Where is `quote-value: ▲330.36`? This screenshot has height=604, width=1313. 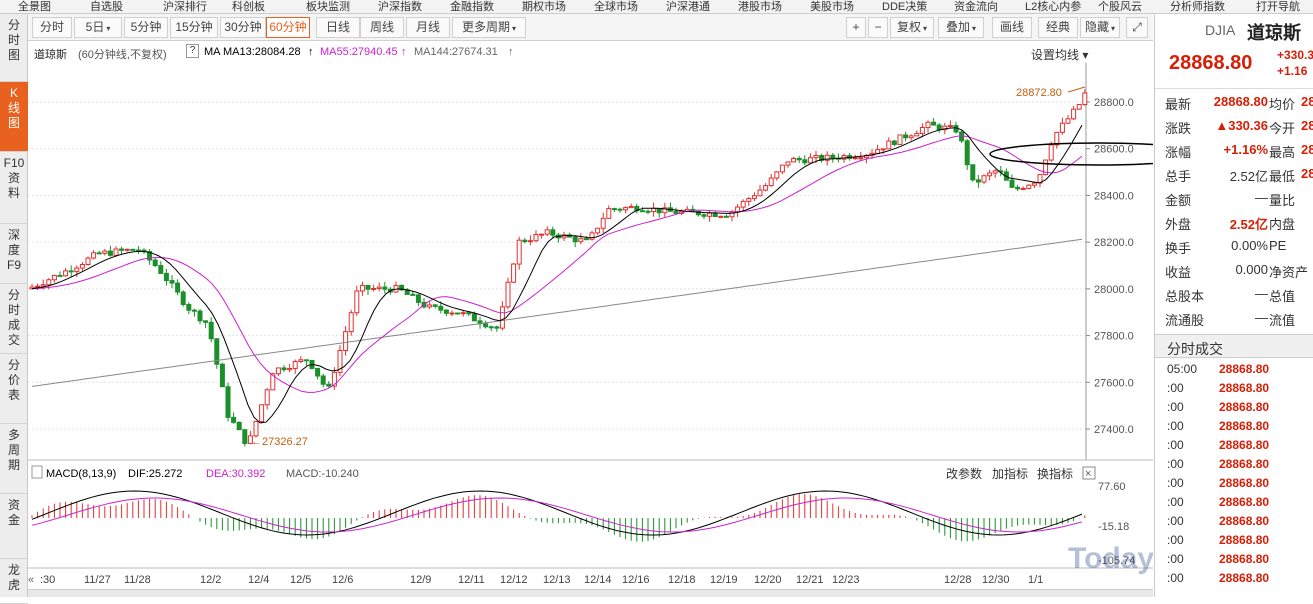 quote-value: ▲330.36 is located at coordinates (1241, 125).